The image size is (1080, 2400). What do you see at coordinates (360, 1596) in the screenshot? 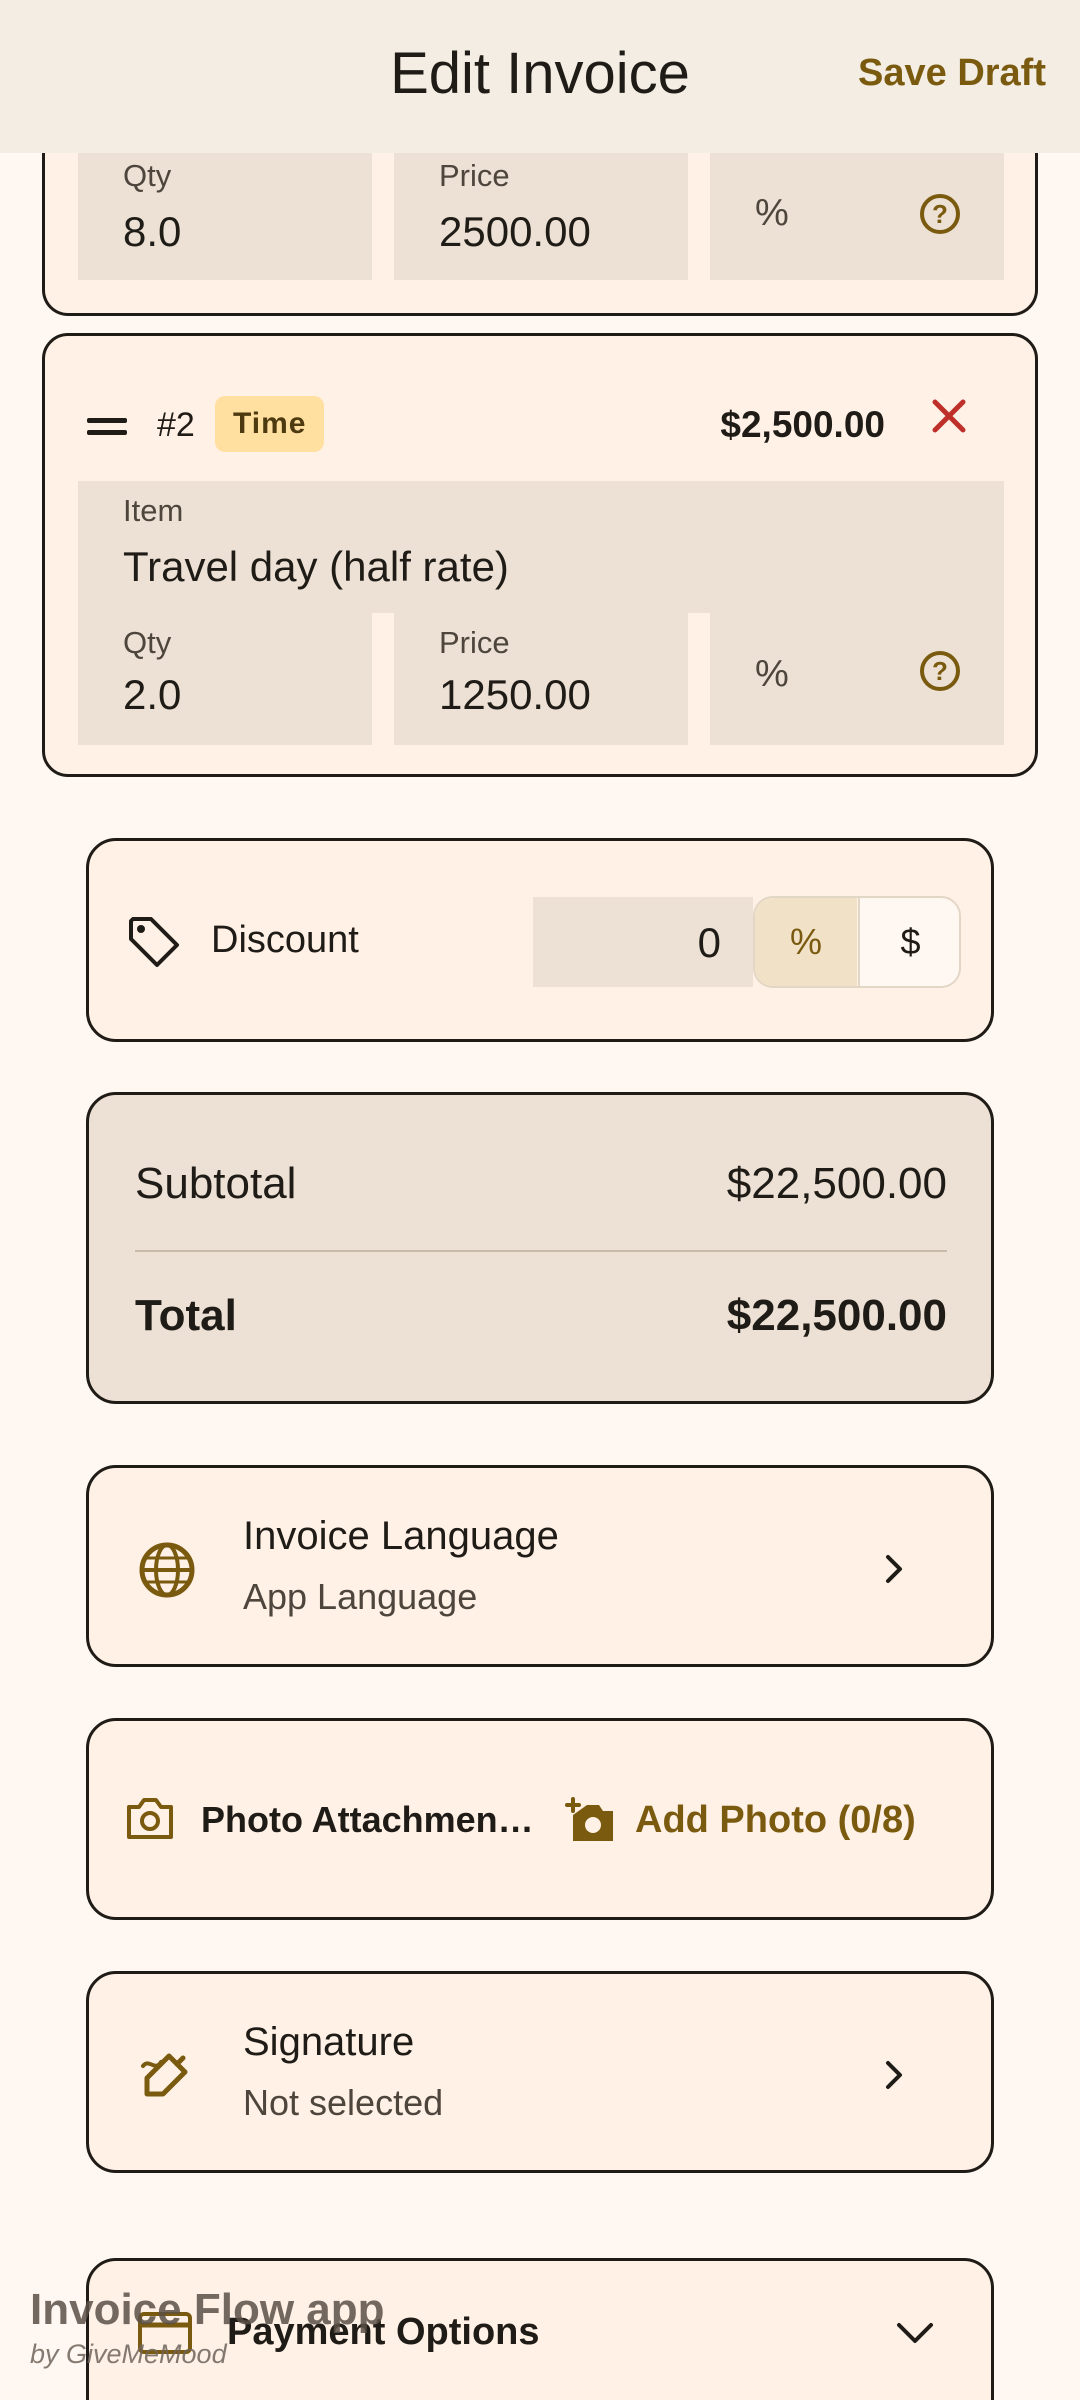
I see `language-subtitle: App Language` at bounding box center [360, 1596].